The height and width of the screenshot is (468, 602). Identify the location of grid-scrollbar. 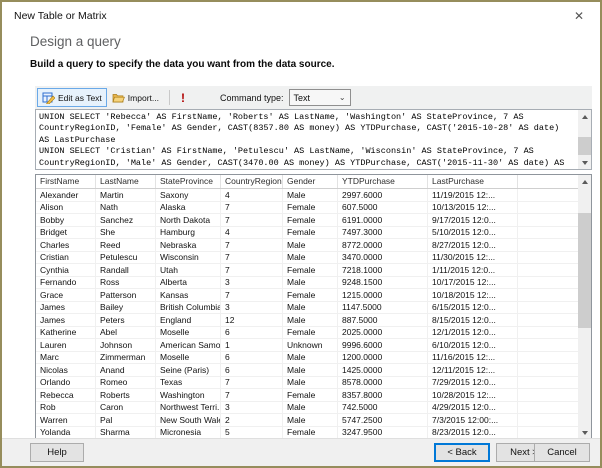
(584, 307).